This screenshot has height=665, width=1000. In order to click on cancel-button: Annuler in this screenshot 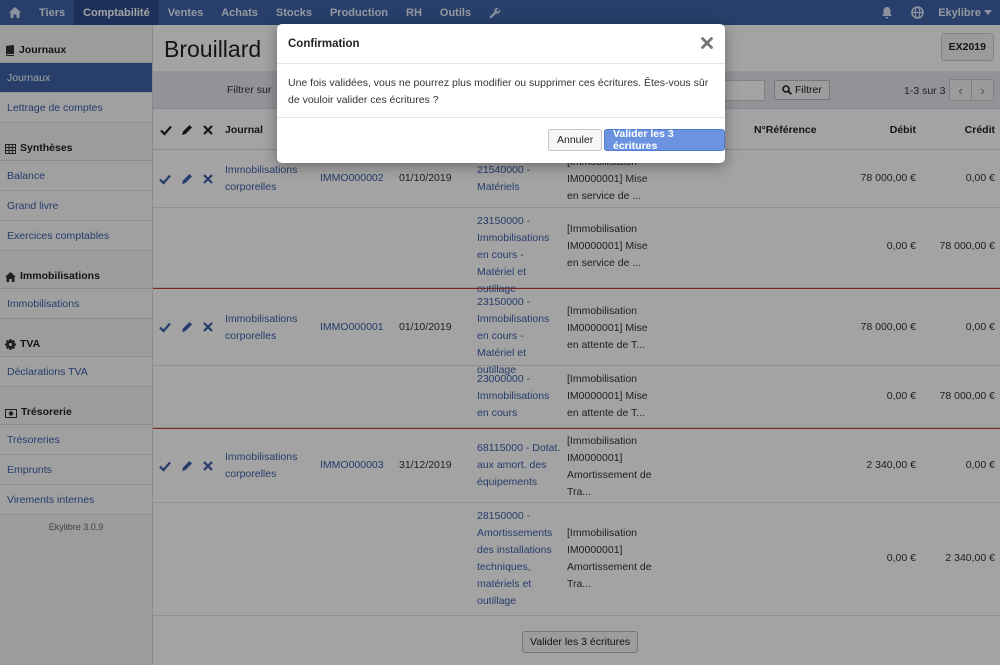, I will do `click(575, 140)`.